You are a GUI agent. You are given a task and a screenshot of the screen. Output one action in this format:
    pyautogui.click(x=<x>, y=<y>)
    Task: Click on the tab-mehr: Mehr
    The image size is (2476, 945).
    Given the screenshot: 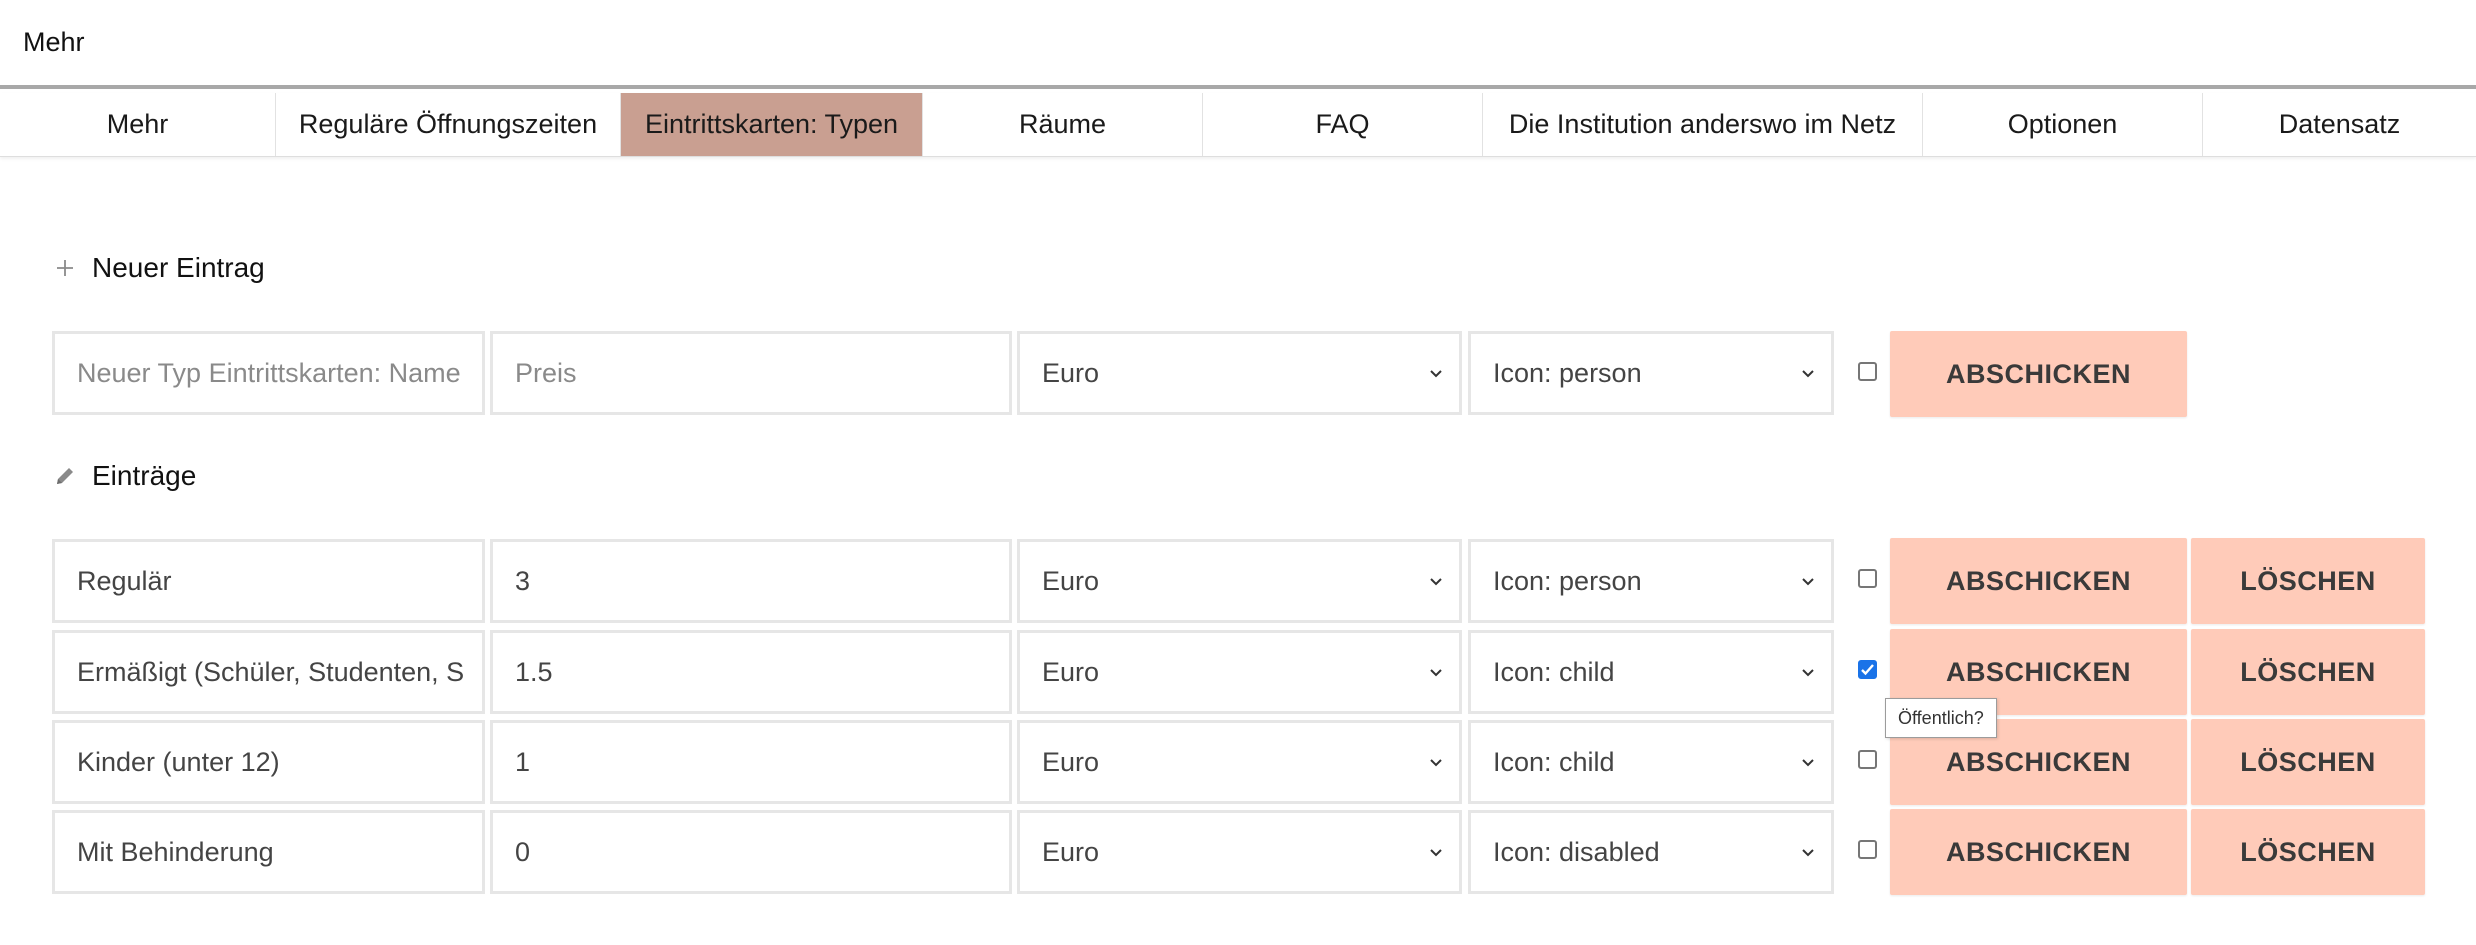 What is the action you would take?
    pyautogui.click(x=137, y=124)
    